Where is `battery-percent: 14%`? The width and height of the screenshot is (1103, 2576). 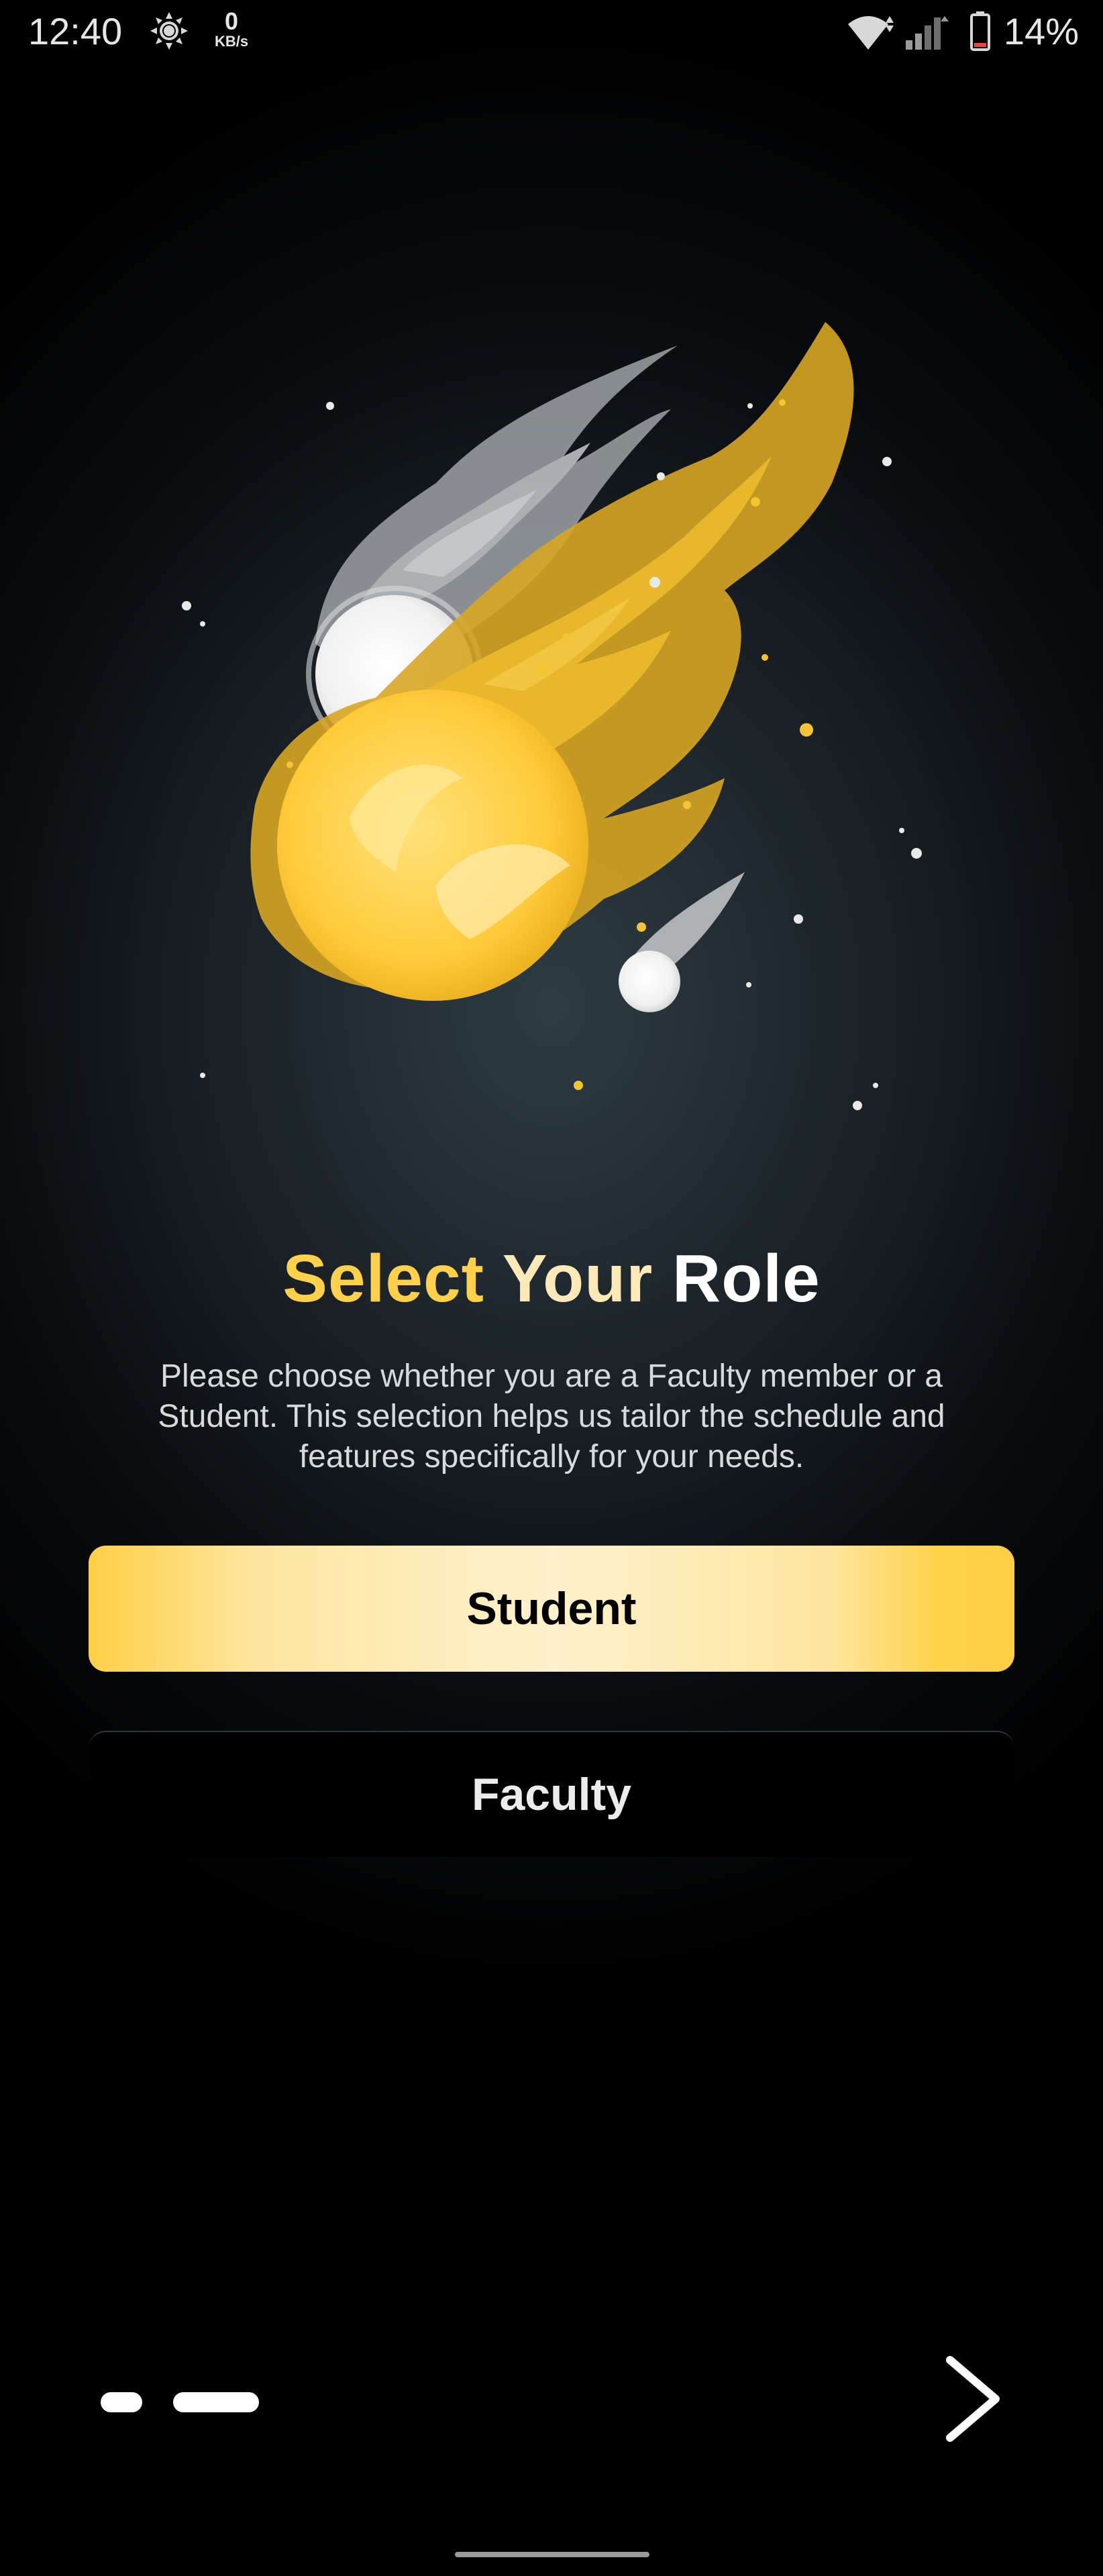
battery-percent: 14% is located at coordinates (1042, 31).